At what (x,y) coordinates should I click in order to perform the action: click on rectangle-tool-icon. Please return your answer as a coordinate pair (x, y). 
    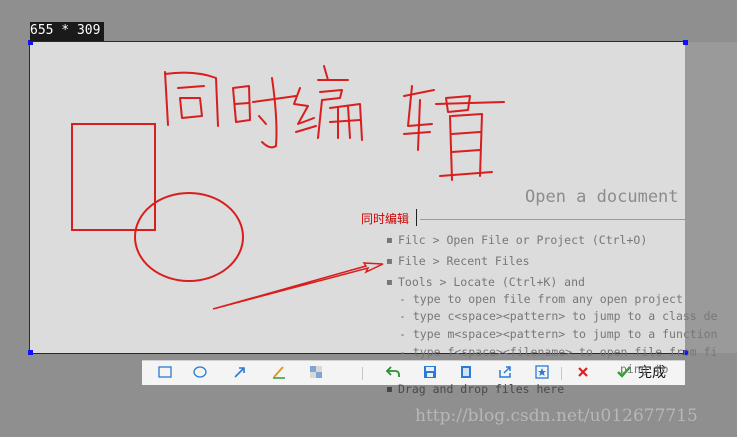
    Looking at the image, I should click on (165, 372).